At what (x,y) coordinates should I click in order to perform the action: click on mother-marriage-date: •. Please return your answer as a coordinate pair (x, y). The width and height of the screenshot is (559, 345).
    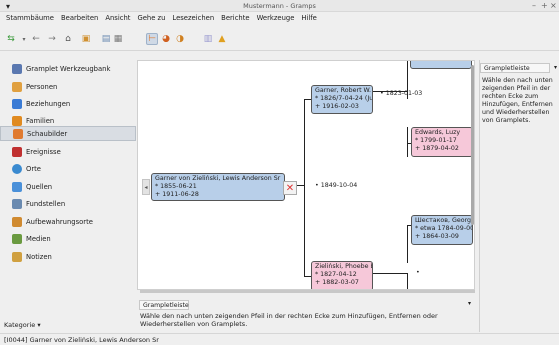
    Looking at the image, I should click on (418, 272).